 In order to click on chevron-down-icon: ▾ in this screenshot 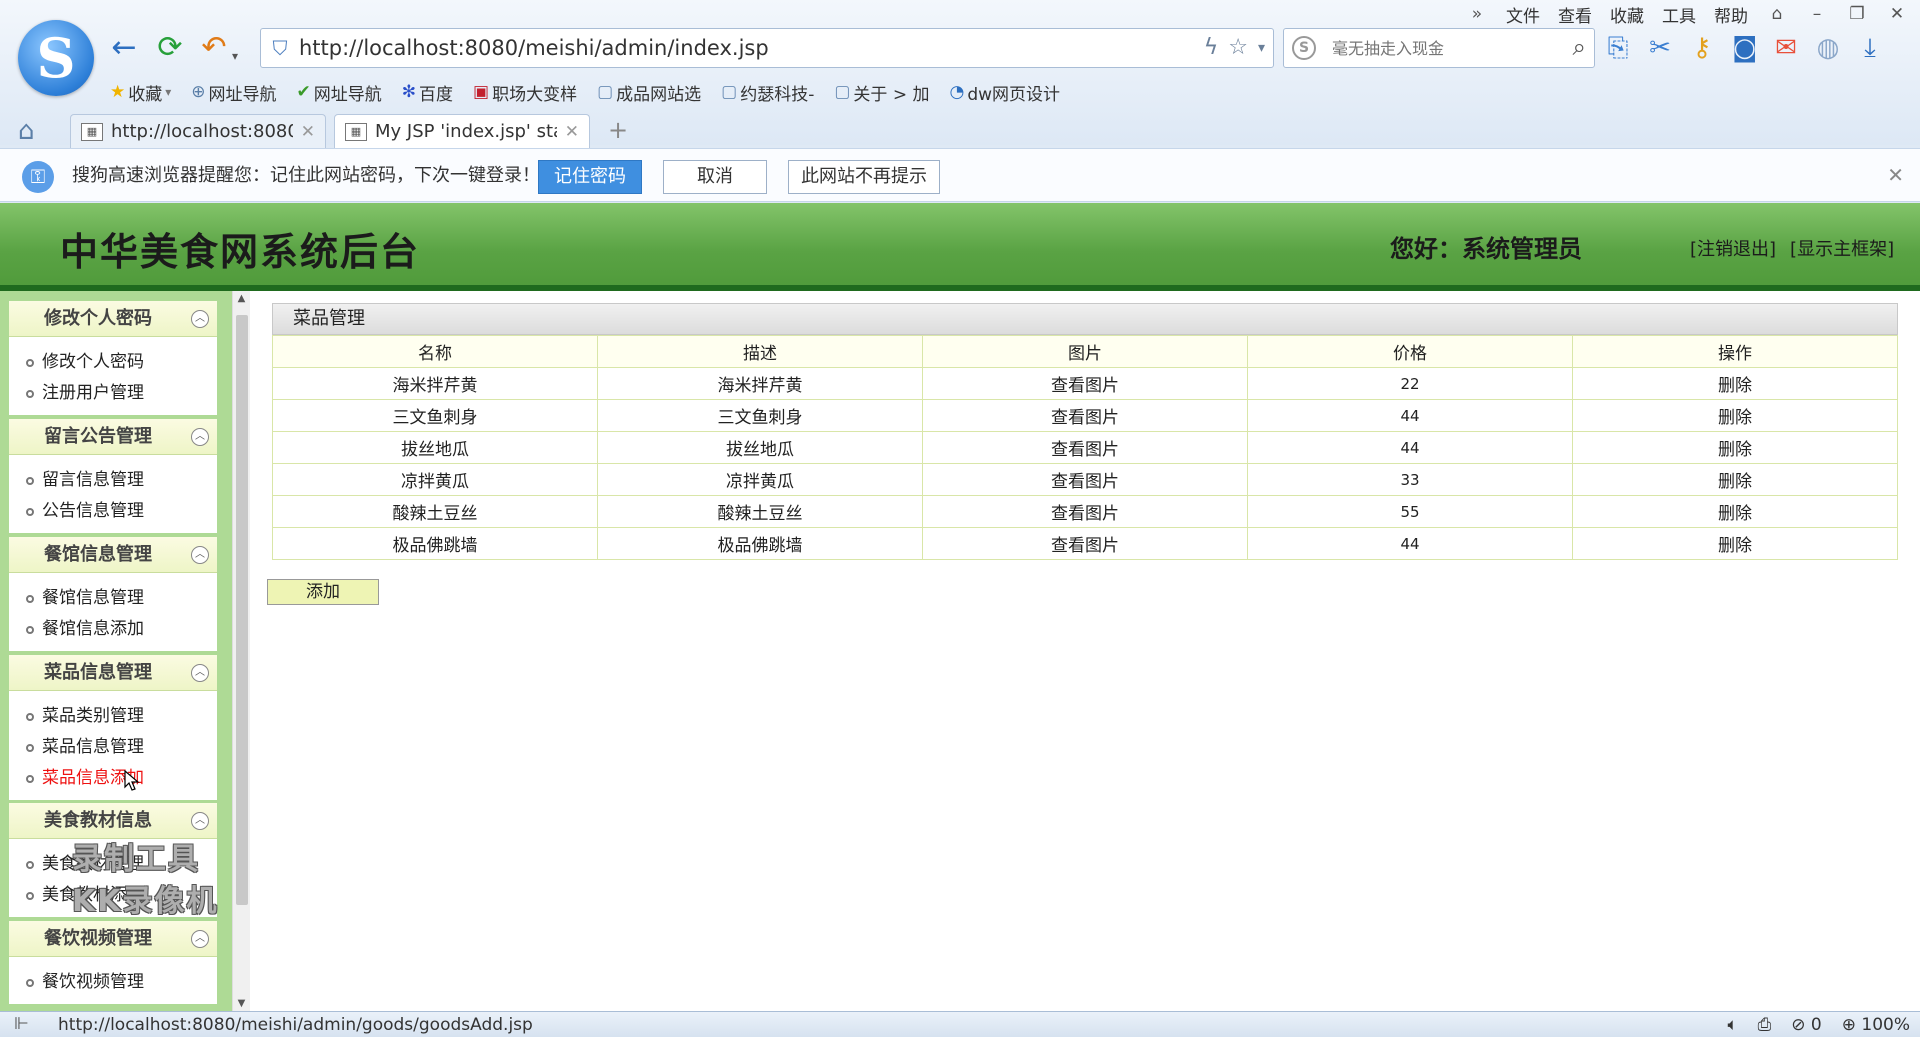, I will do `click(1261, 48)`.